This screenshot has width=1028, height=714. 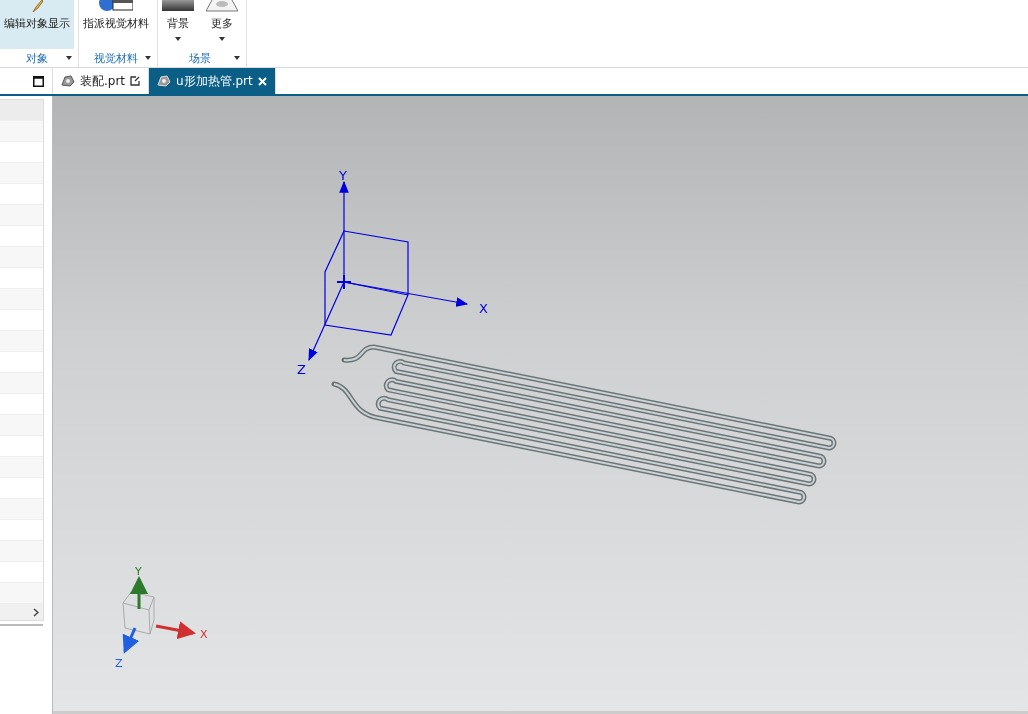 I want to click on horizontal-scrollbar, so click(x=21, y=612).